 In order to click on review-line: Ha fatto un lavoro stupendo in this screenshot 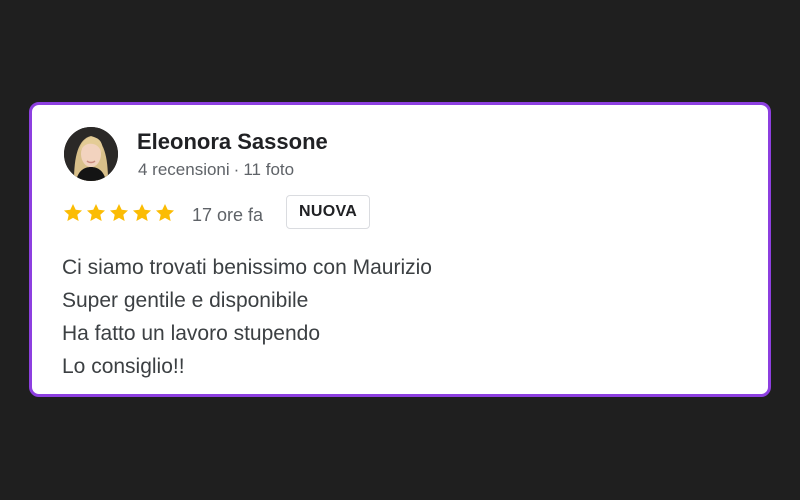, I will do `click(191, 333)`.